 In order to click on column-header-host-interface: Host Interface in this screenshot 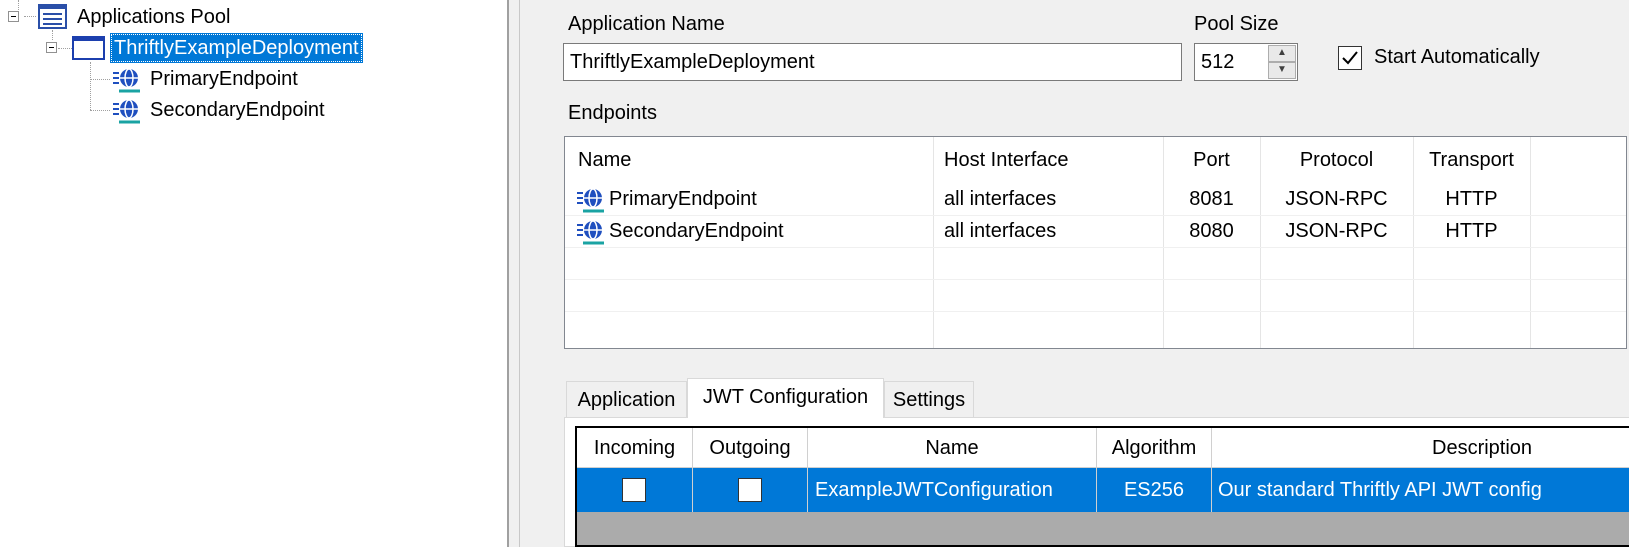, I will do `click(1006, 160)`.